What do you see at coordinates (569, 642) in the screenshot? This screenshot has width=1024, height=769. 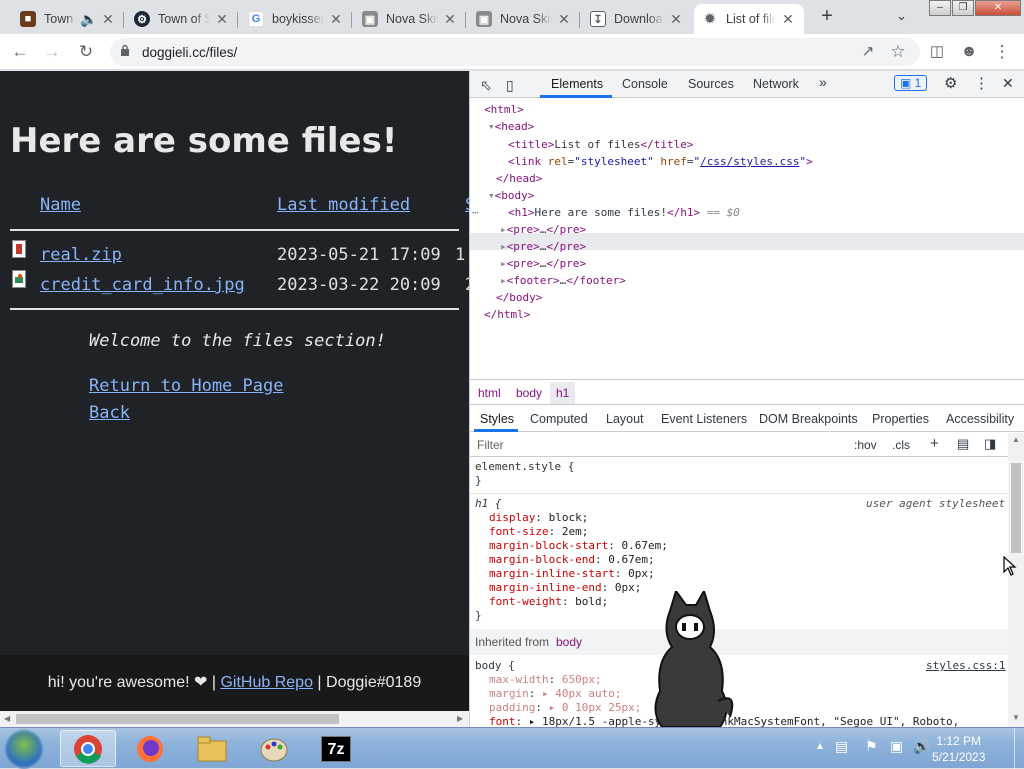 I see `inherited-from-body: body` at bounding box center [569, 642].